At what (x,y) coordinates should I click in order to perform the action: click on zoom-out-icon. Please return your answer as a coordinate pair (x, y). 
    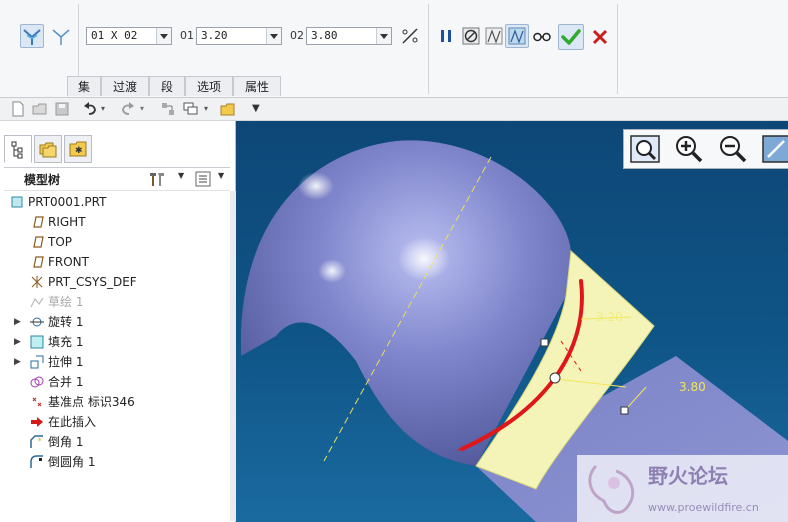
    Looking at the image, I should click on (733, 149).